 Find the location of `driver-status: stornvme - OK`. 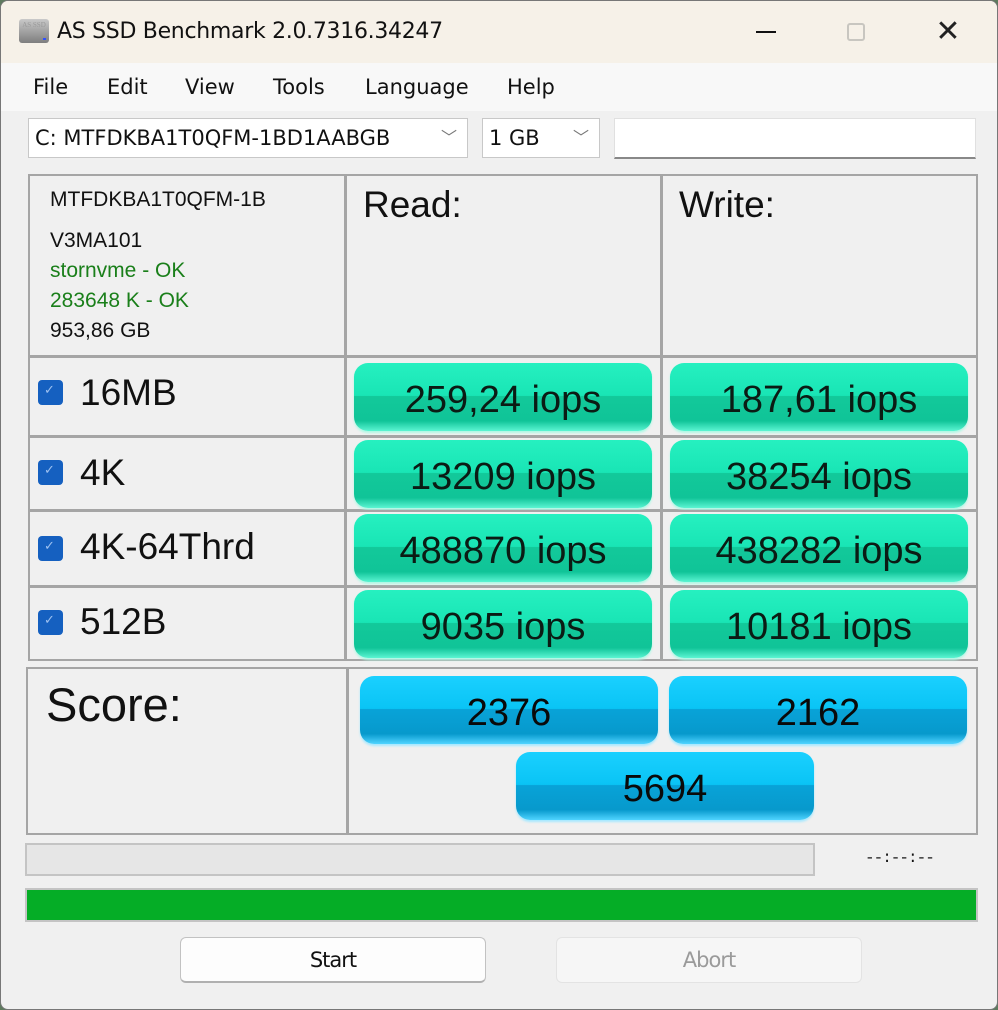

driver-status: stornvme - OK is located at coordinates (118, 270).